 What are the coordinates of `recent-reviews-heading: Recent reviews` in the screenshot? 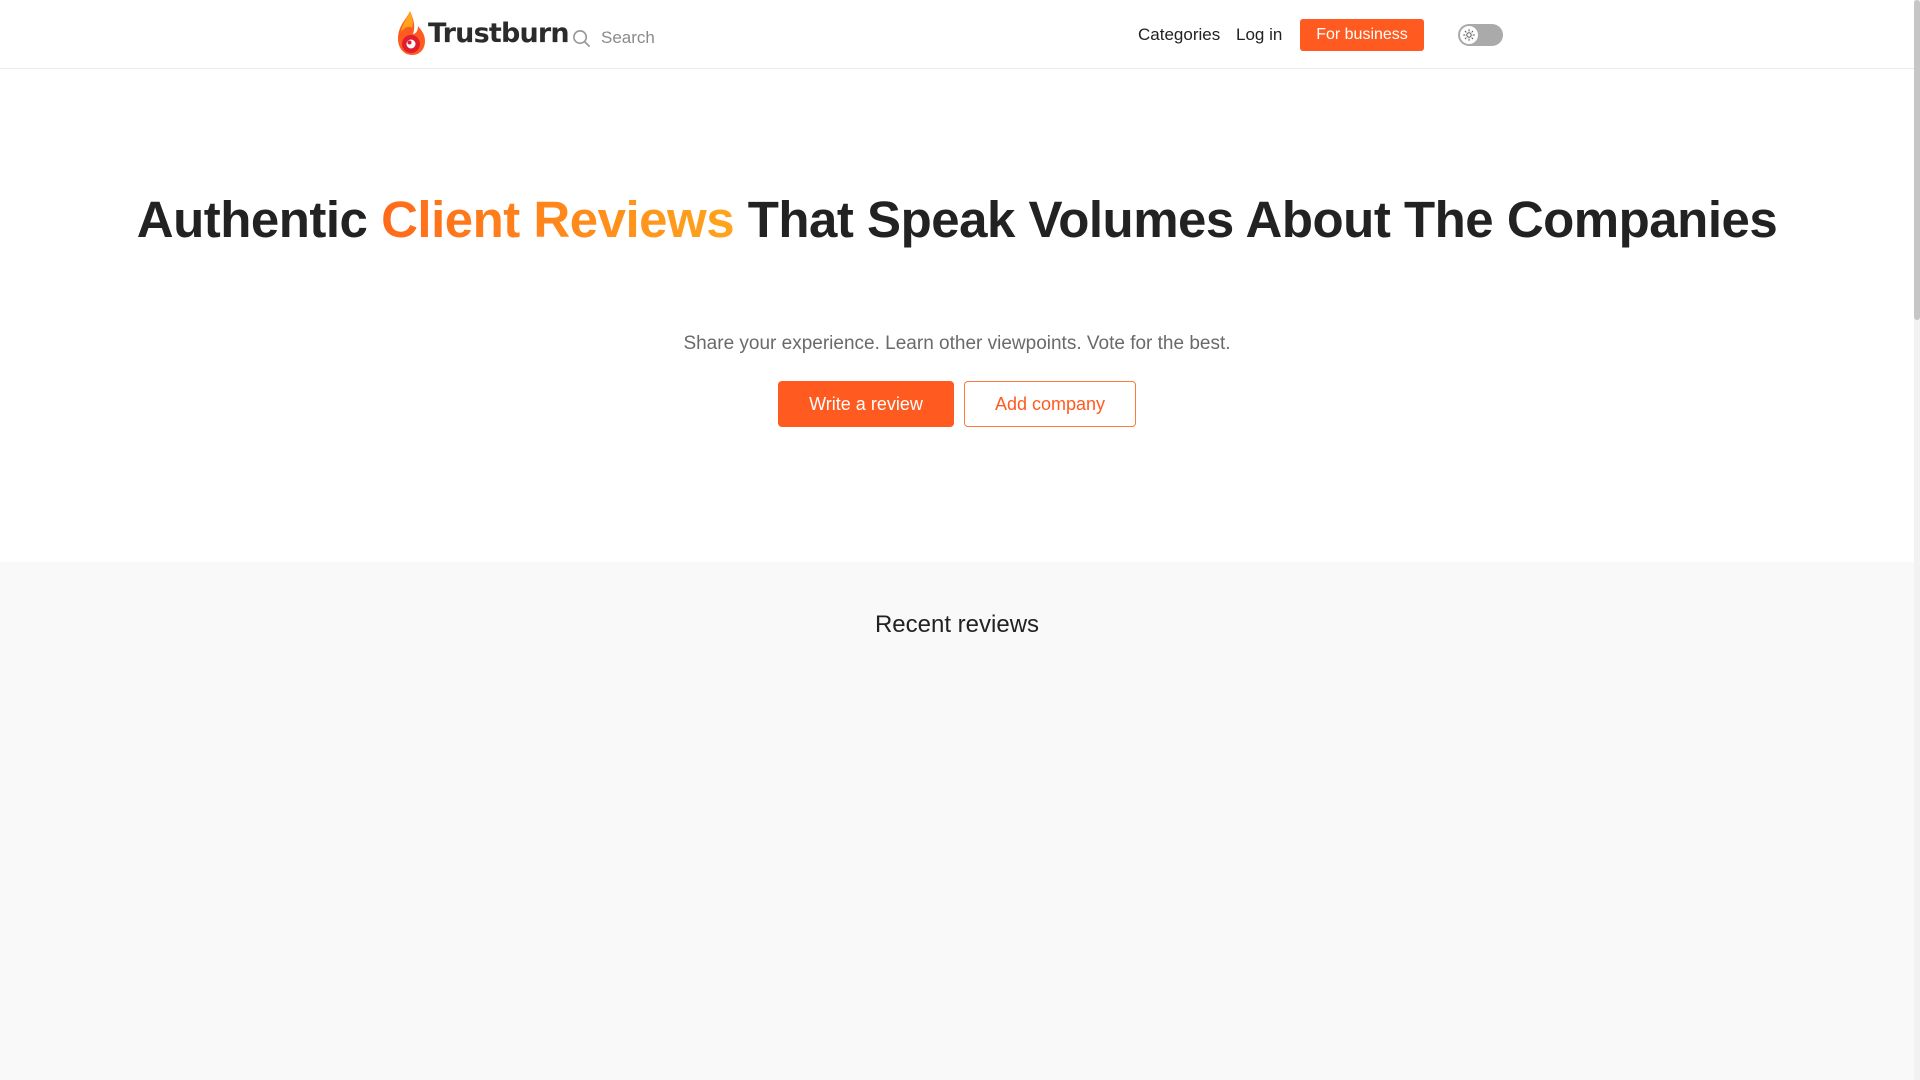 It's located at (957, 624).